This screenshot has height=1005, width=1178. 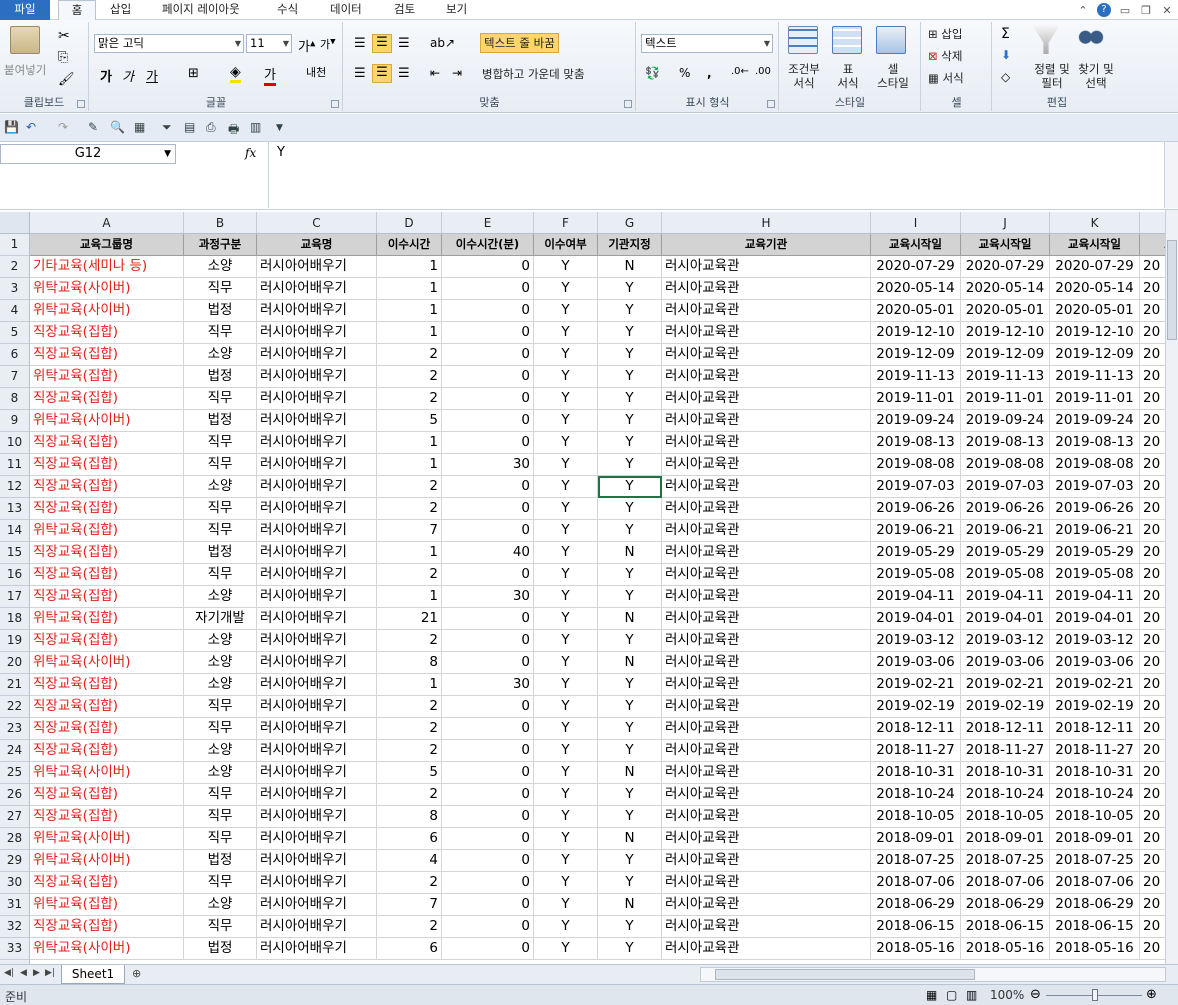 I want to click on cell: 6, so click(x=409, y=839).